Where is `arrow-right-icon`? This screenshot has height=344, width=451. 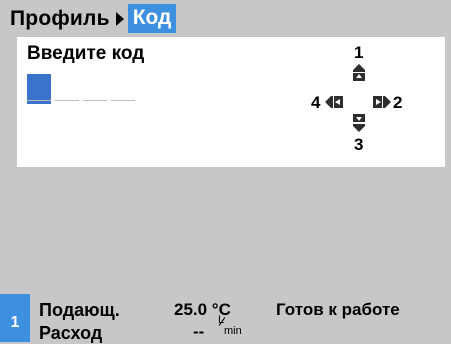 arrow-right-icon is located at coordinates (382, 102).